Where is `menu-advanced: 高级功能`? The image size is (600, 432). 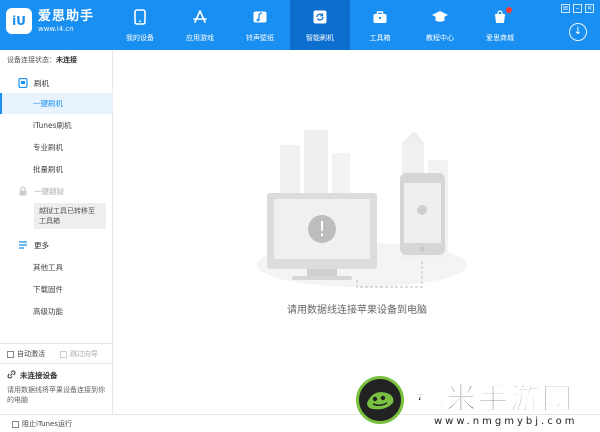 menu-advanced: 高级功能 is located at coordinates (56, 311).